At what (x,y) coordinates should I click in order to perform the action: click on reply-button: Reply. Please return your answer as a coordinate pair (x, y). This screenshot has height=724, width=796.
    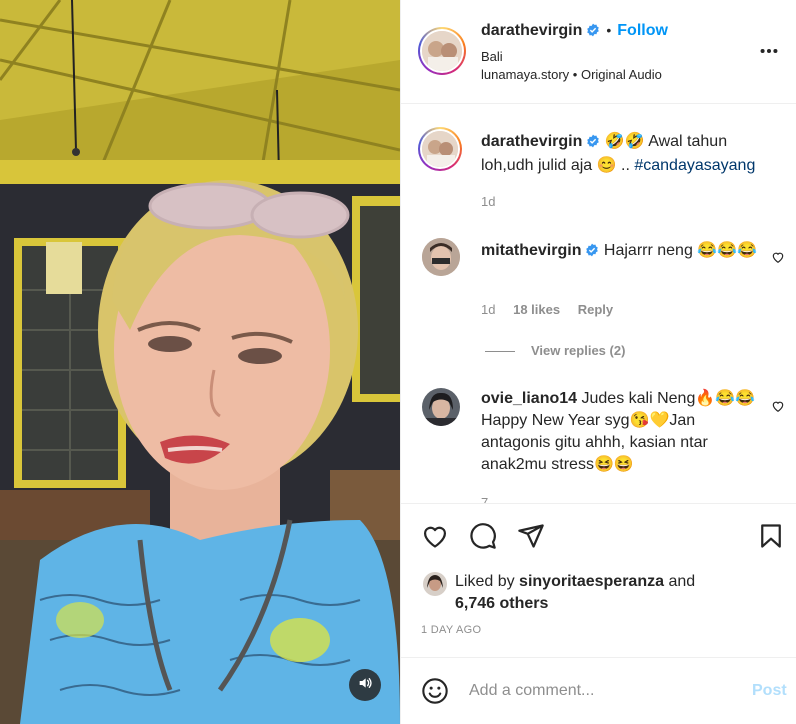
    Looking at the image, I should click on (595, 309).